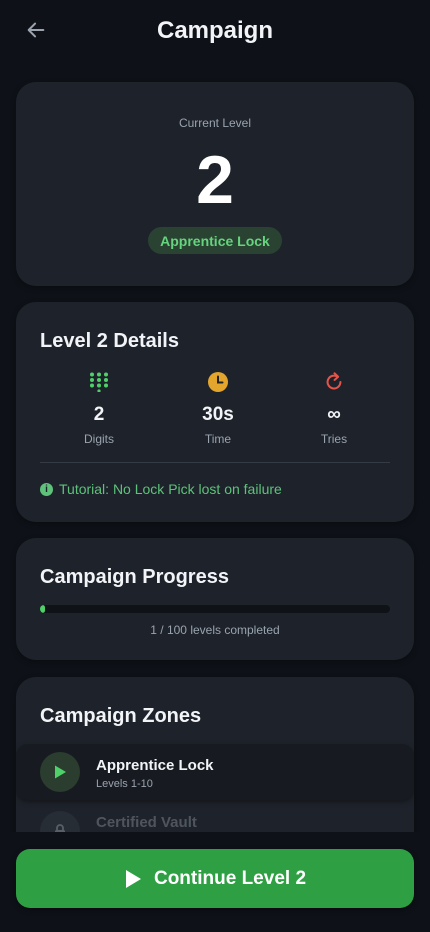 This screenshot has height=932, width=430. Describe the element at coordinates (215, 240) in the screenshot. I see `zone-badge: Apprentice Lock` at that location.